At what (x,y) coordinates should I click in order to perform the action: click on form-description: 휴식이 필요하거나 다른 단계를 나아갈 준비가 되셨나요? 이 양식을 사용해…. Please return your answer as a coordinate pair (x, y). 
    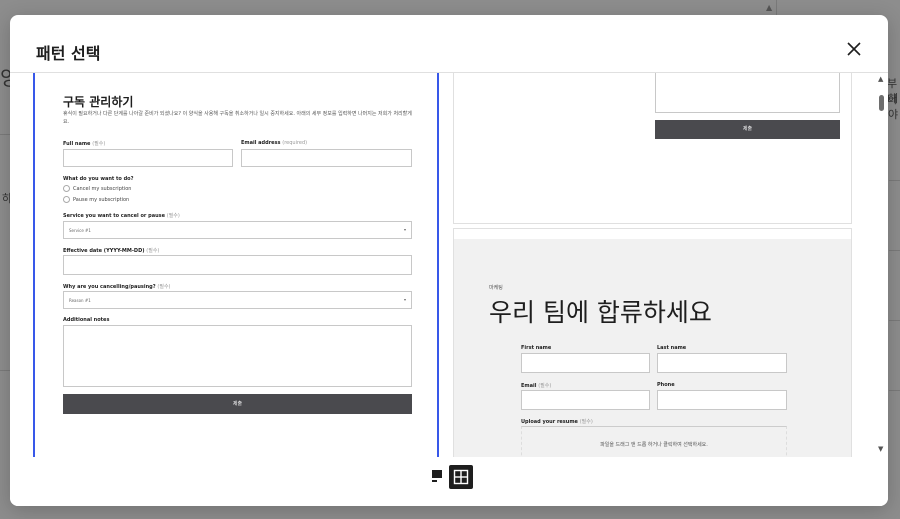
    Looking at the image, I should click on (237, 118).